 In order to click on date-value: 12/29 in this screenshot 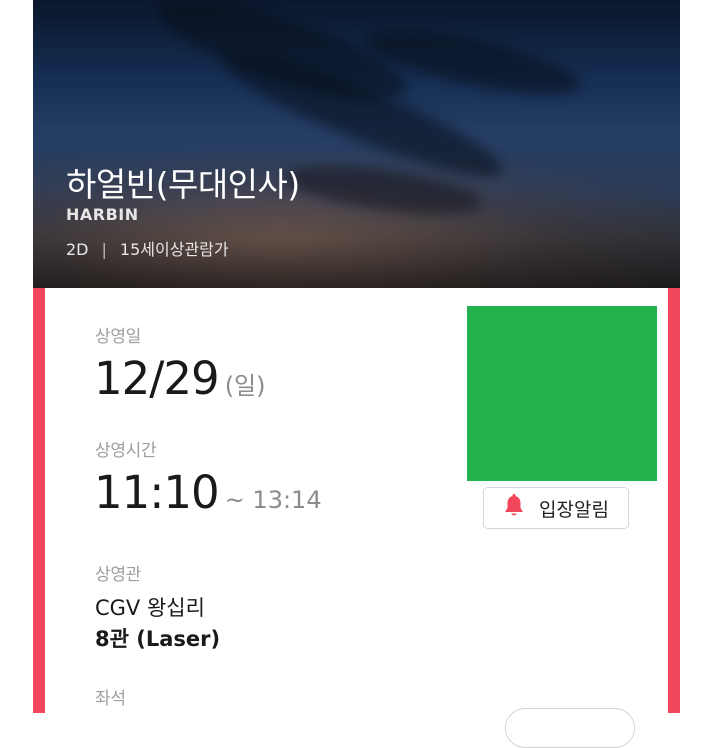, I will do `click(157, 378)`.